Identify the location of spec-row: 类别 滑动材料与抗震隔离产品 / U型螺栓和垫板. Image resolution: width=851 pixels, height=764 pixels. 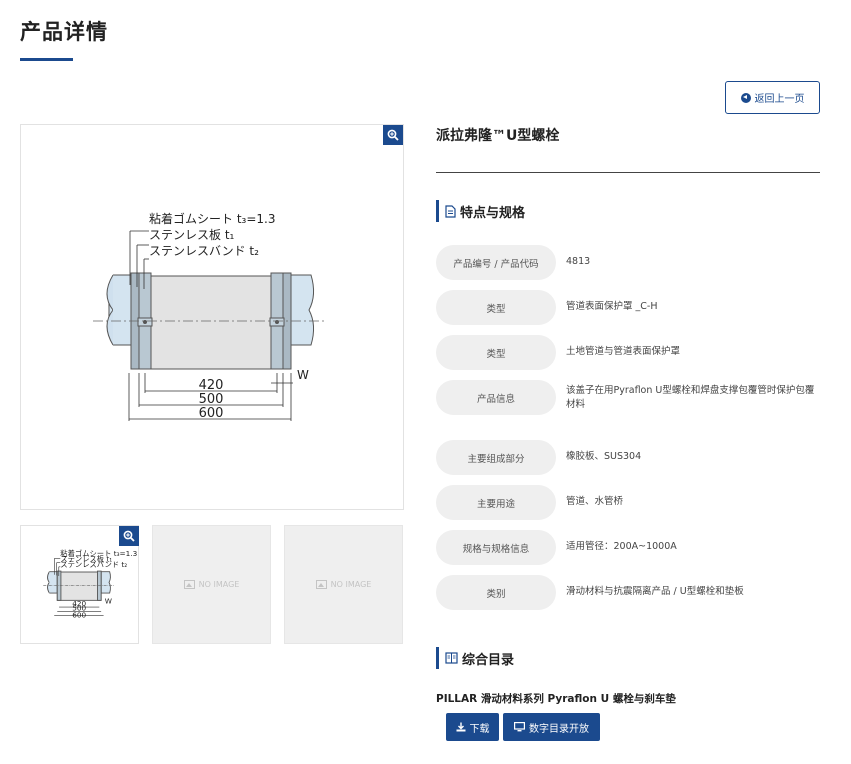
(636, 592).